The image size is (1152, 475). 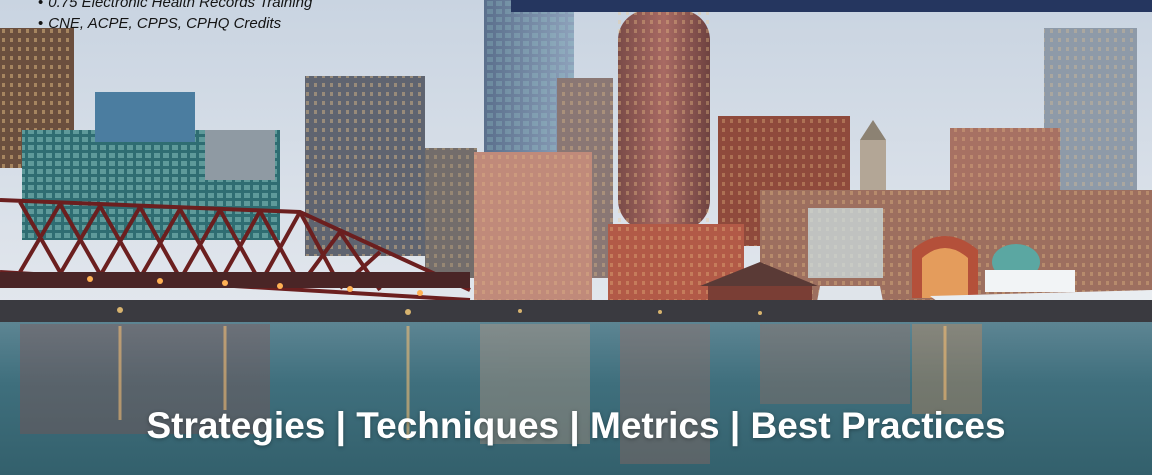 I want to click on header-banner, so click(x=831, y=6).